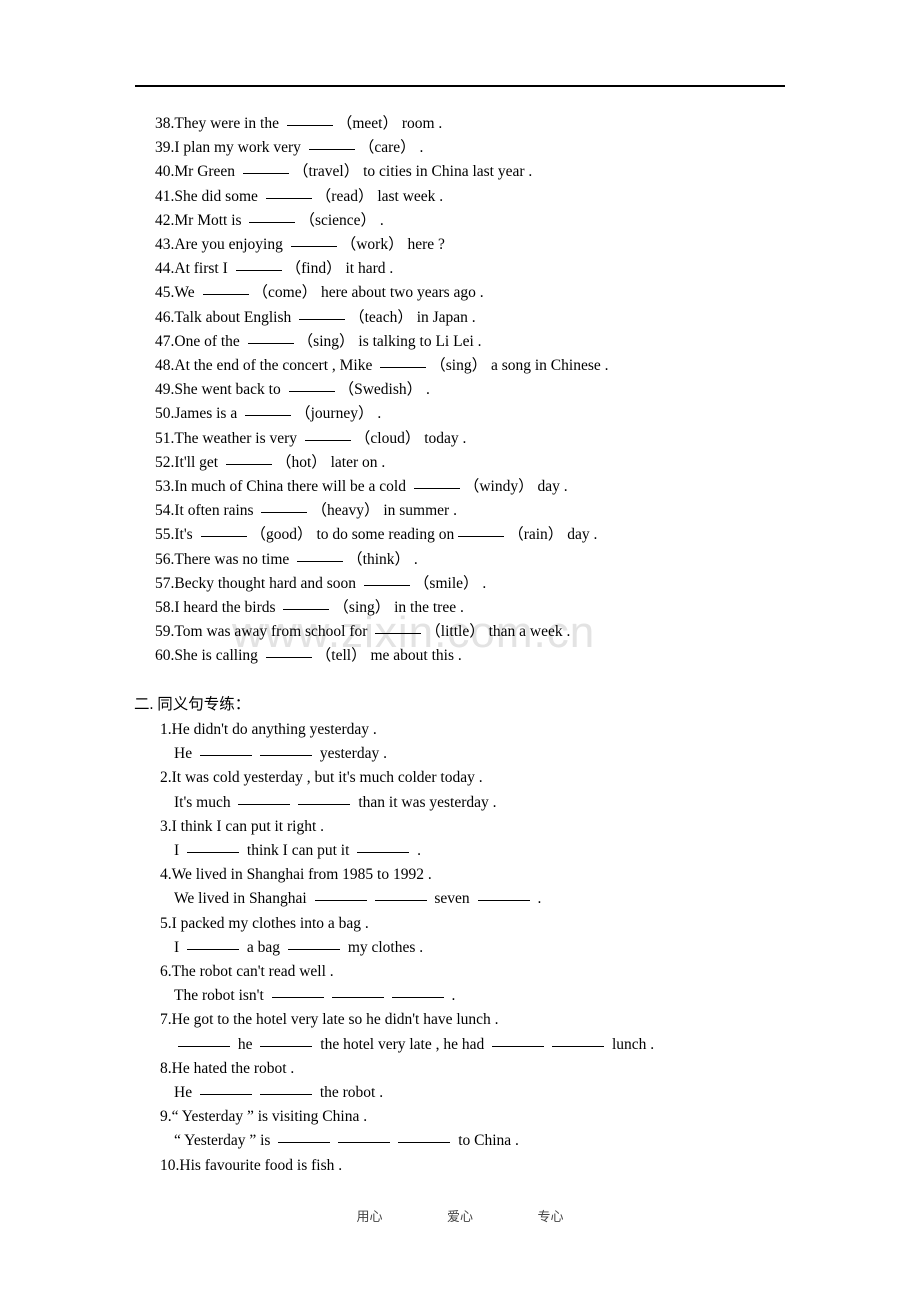 This screenshot has width=920, height=1302. Describe the element at coordinates (165, 438) in the screenshot. I see `item-number: 51.` at that location.